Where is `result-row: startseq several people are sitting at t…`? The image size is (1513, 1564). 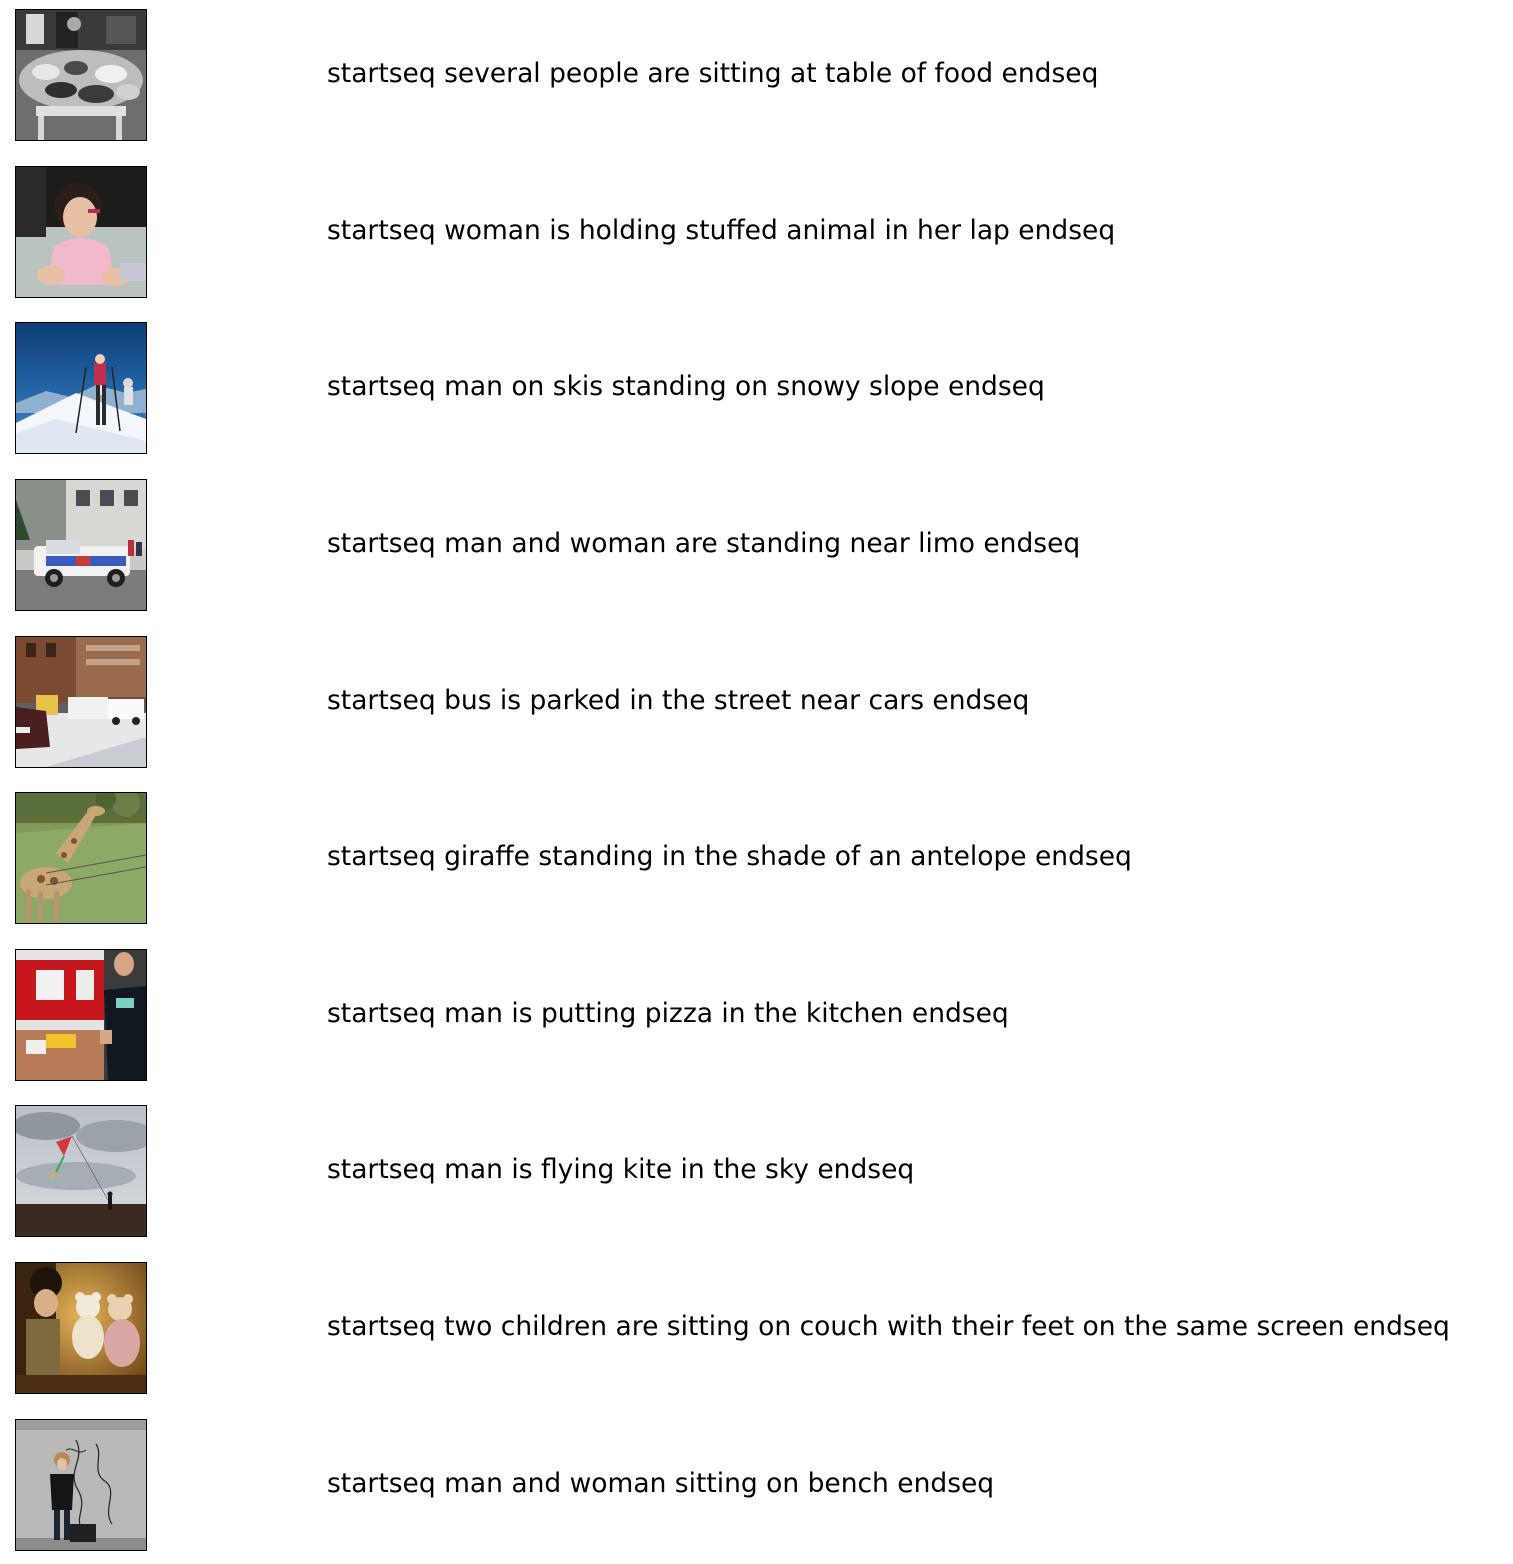
result-row: startseq several people are sitting at t… is located at coordinates (756, 75).